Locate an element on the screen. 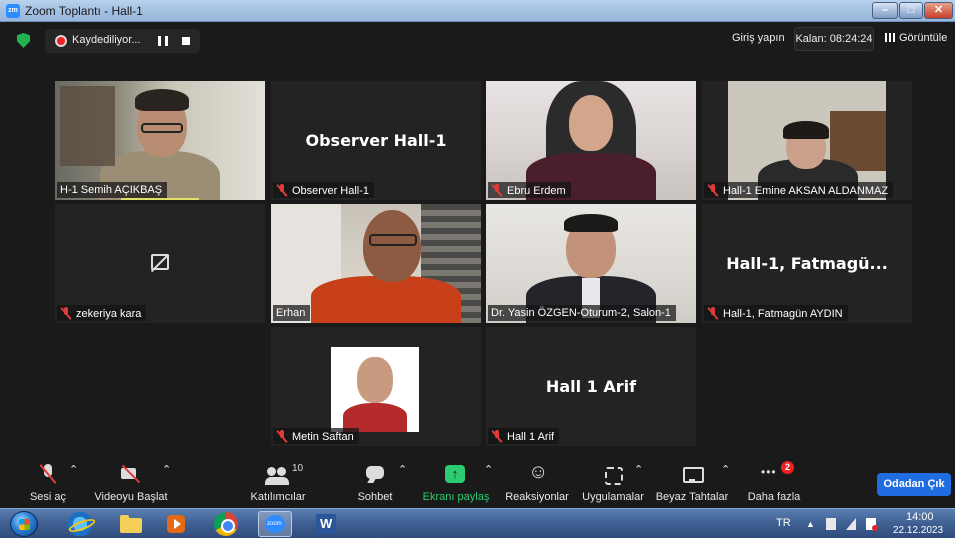 This screenshot has height=538, width=955. network-signal-icon is located at coordinates (851, 524).